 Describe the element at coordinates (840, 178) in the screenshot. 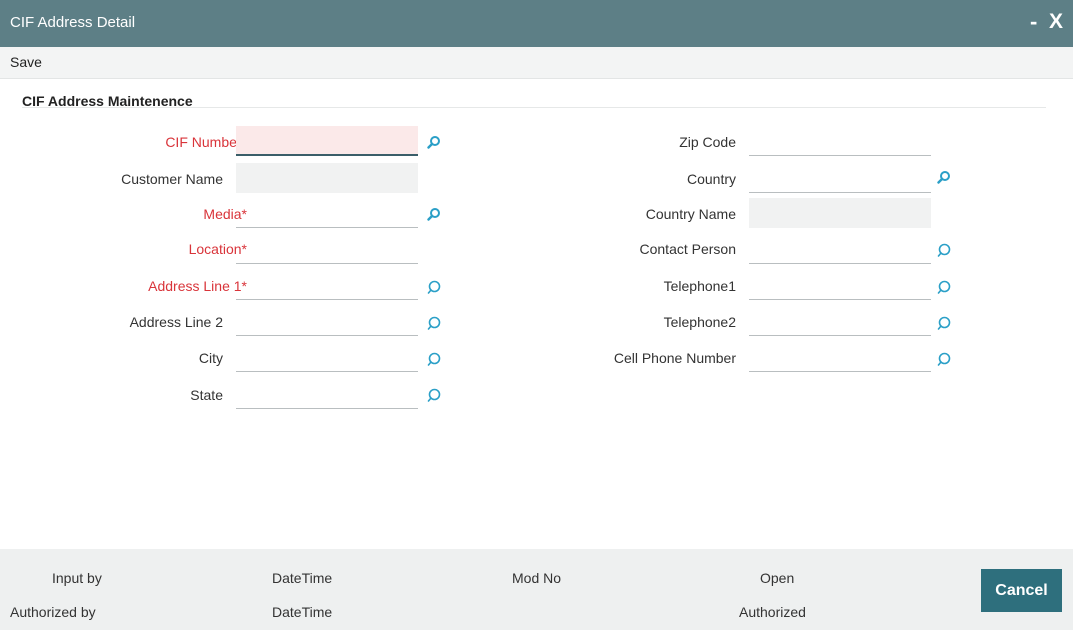

I see `country-input` at that location.